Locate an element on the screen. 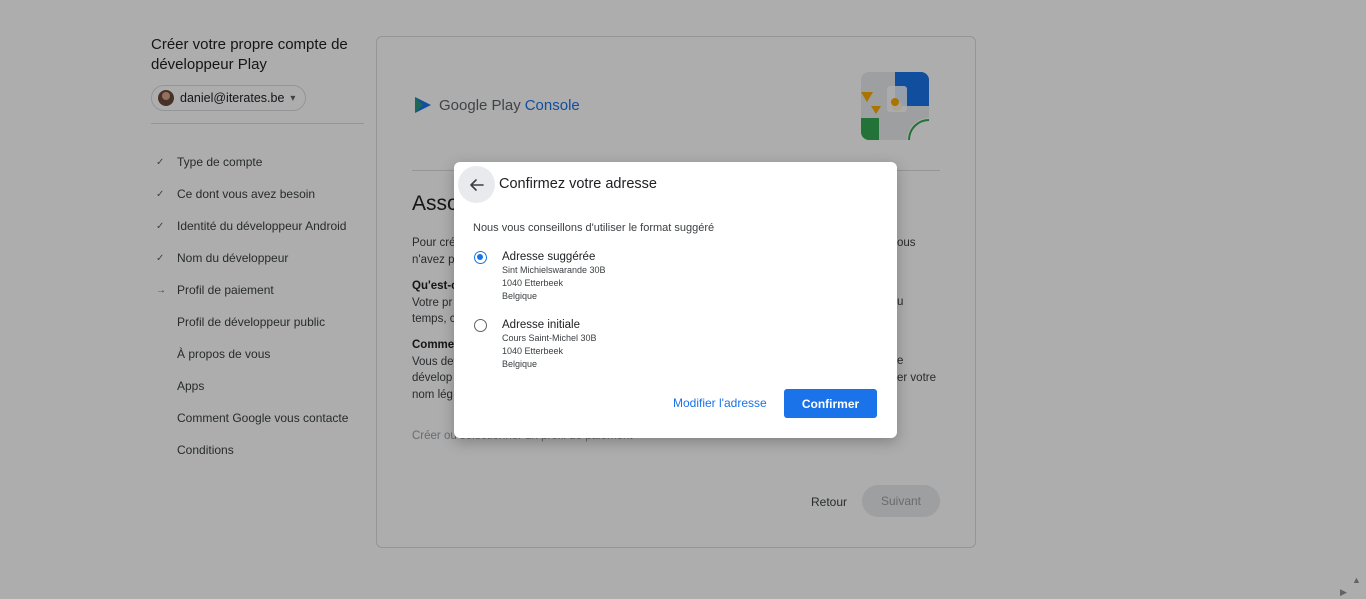  suggested-address-label: Adresse suggérée is located at coordinates (549, 257).